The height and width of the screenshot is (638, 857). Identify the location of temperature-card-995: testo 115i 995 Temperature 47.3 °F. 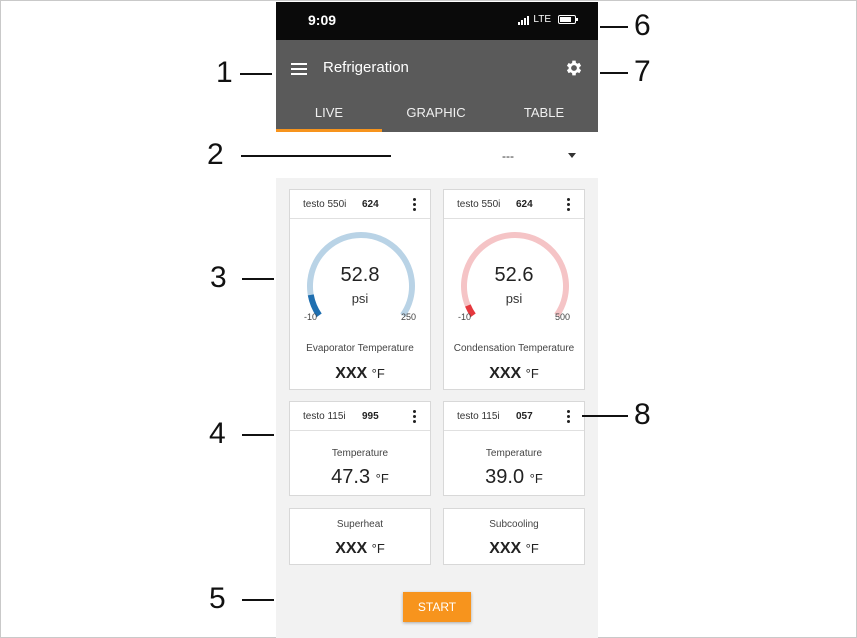
(360, 448).